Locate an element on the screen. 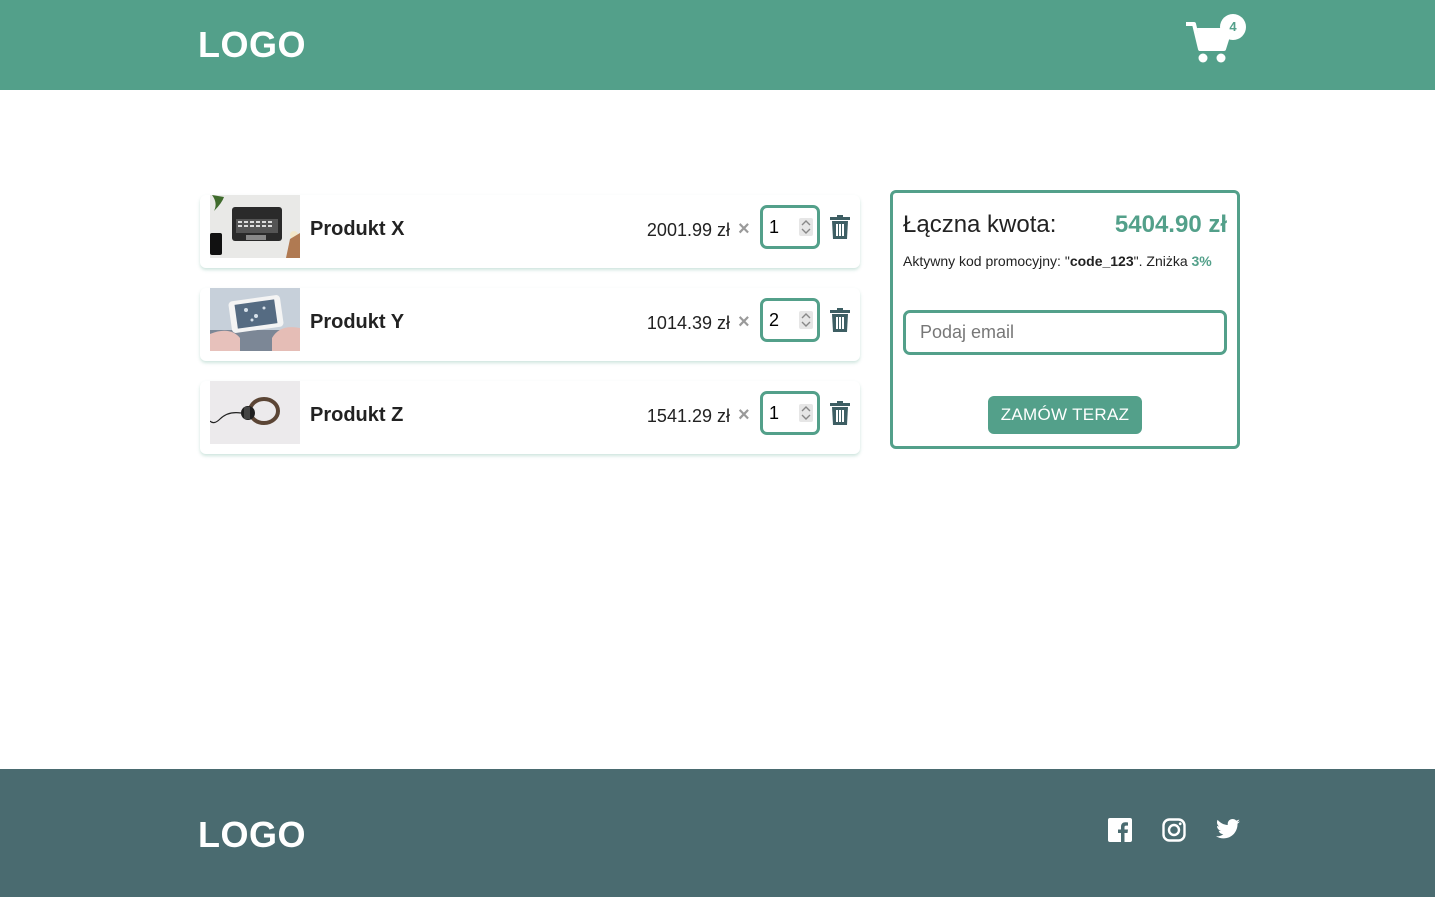 The height and width of the screenshot is (897, 1435). cart-item: Produkt X 2001.99 zł × 1 is located at coordinates (530, 231).